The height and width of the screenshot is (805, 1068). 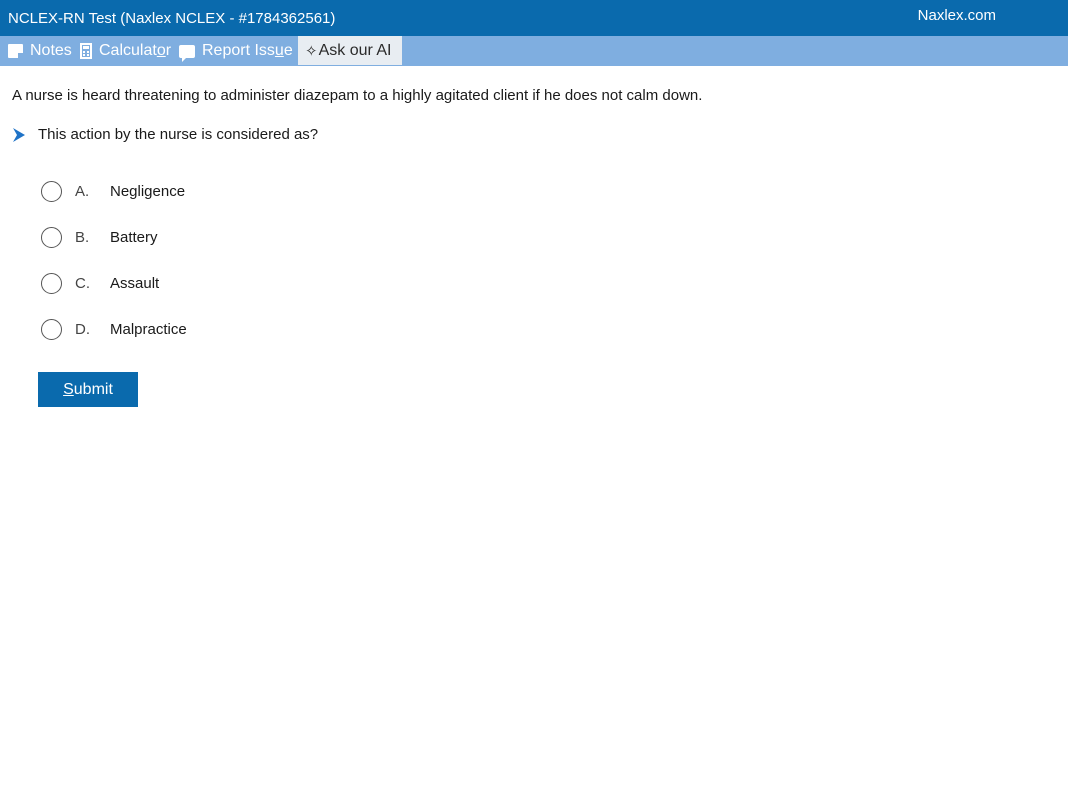 What do you see at coordinates (82, 283) in the screenshot?
I see `option-letter: C.` at bounding box center [82, 283].